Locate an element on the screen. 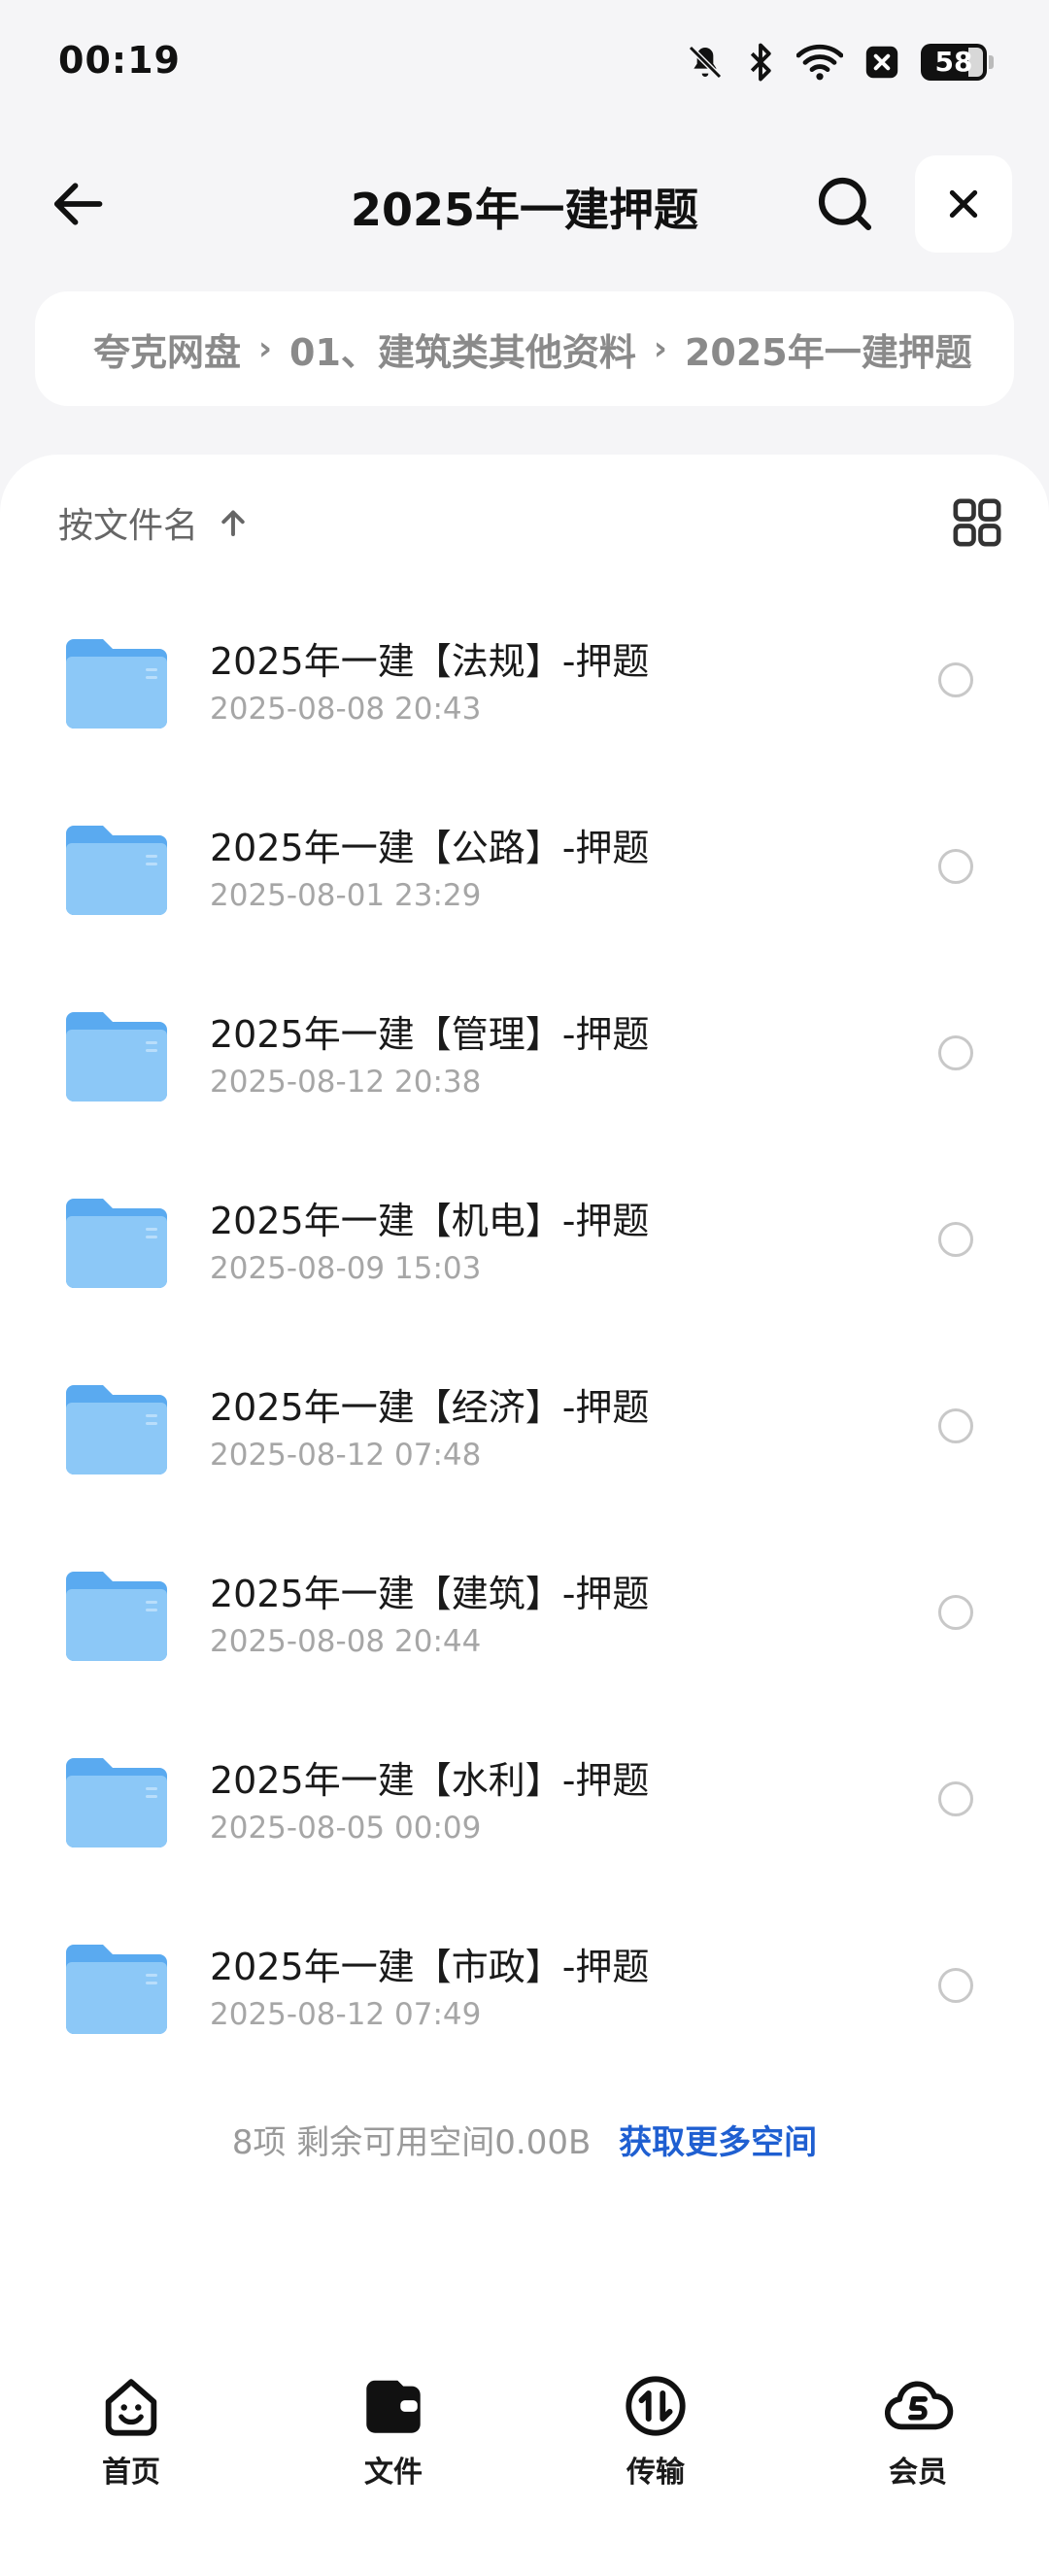  storage-info: 8项 剩余可用空间0.00B 获取更多空间 is located at coordinates (524, 2139).